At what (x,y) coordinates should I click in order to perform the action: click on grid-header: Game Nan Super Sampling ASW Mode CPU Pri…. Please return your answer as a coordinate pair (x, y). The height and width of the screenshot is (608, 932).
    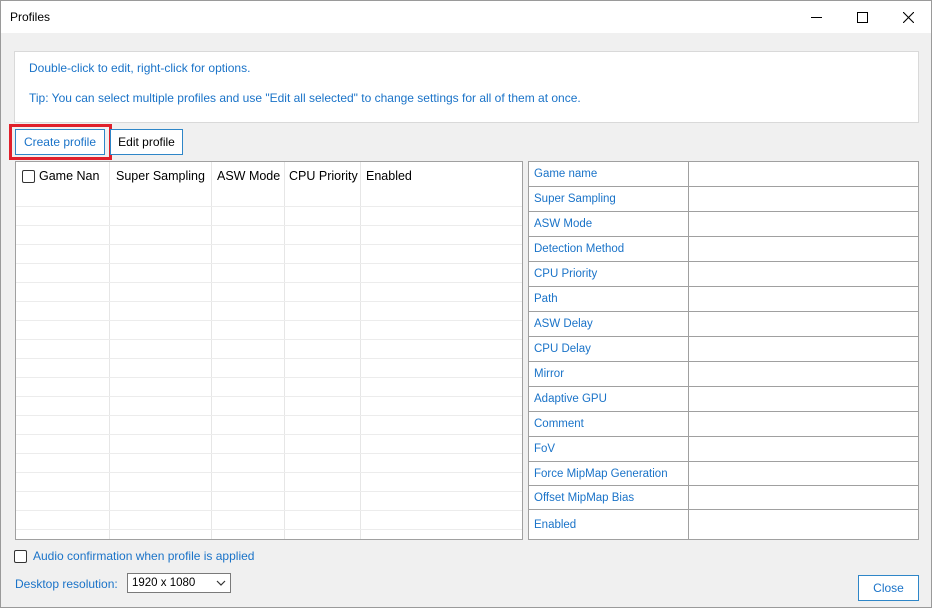
    Looking at the image, I should click on (269, 176).